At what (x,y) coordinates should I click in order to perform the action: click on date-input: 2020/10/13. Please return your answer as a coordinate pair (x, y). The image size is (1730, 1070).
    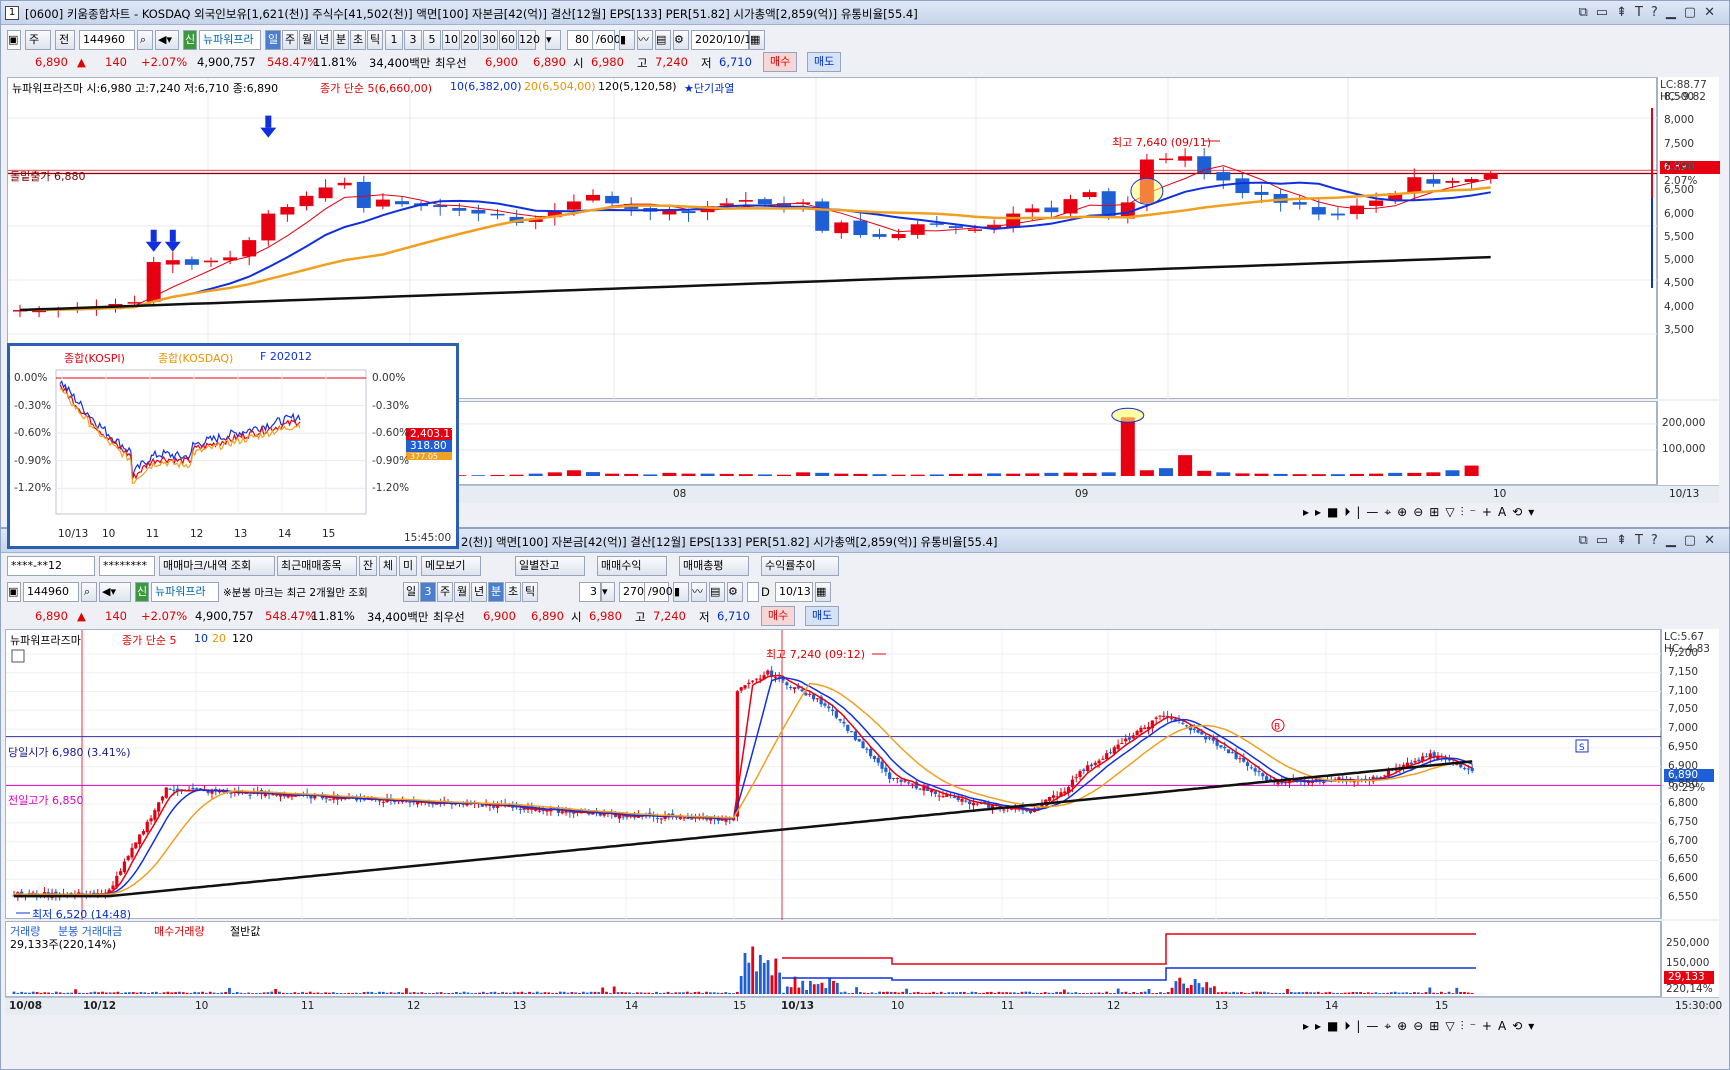
    Looking at the image, I should click on (724, 40).